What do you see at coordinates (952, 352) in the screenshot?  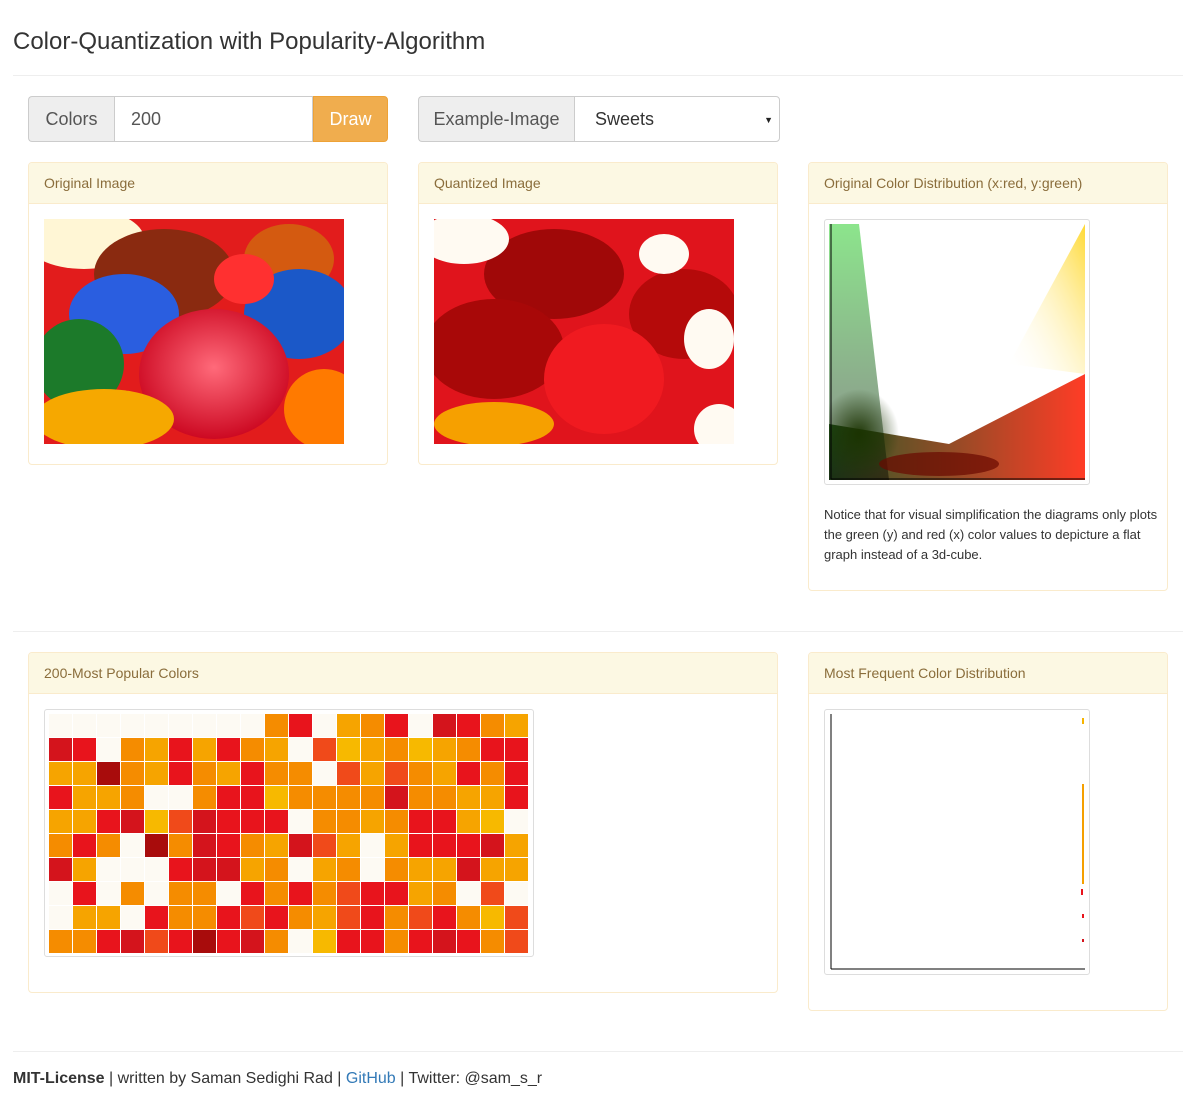 I see `color-distribution-plot` at bounding box center [952, 352].